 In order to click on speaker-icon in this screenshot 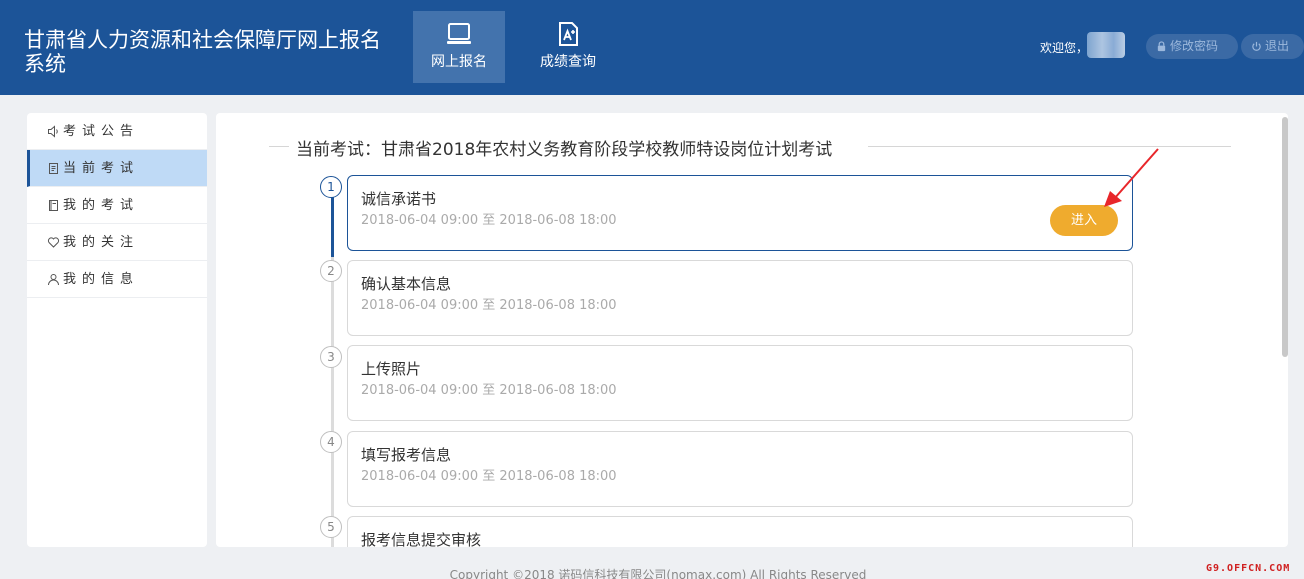, I will do `click(53, 131)`.